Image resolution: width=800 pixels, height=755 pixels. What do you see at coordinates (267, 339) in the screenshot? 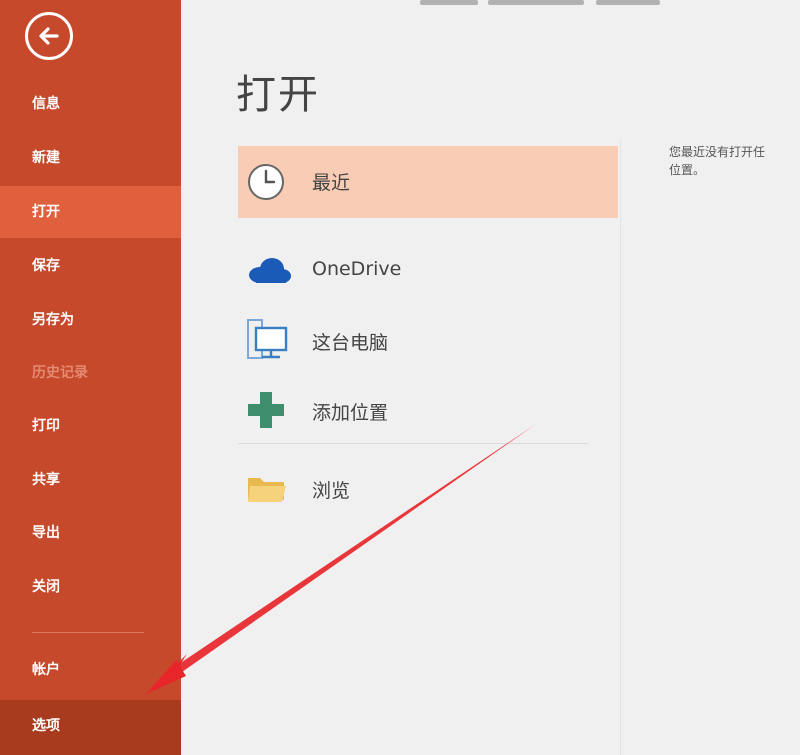
I see `computer-icon` at bounding box center [267, 339].